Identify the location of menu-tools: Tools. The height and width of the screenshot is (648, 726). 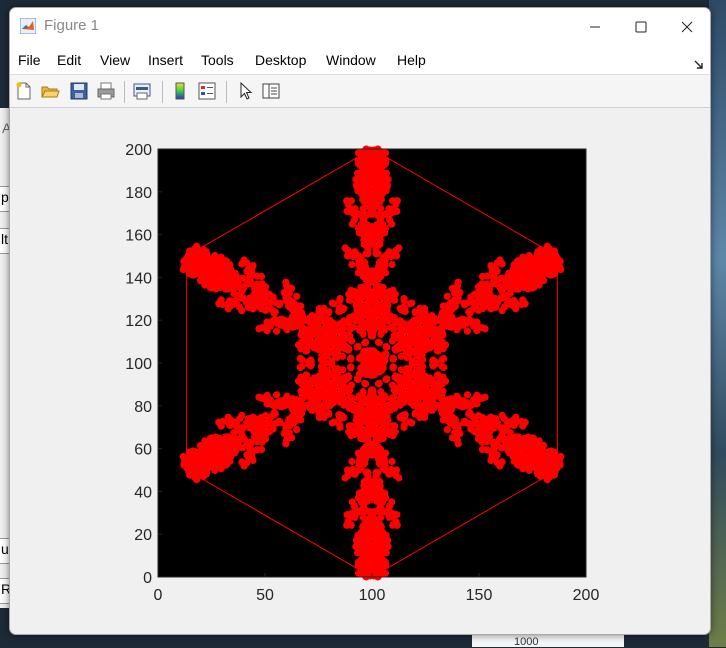
(217, 60).